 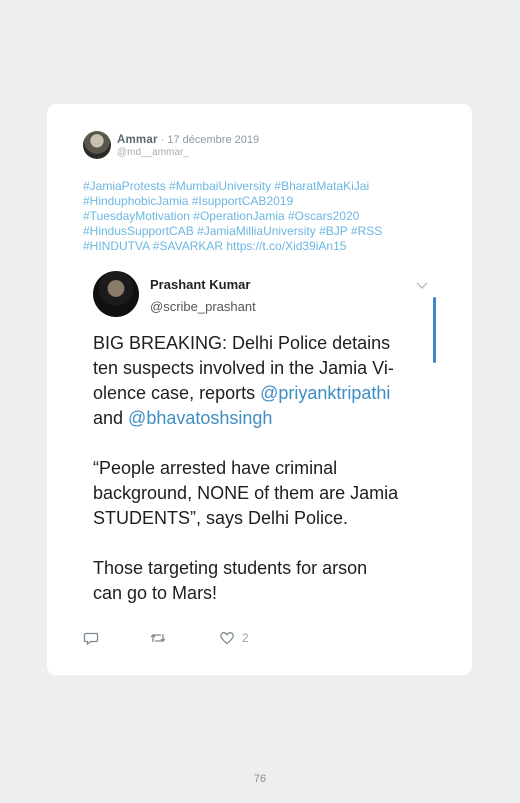 I want to click on quoted-text-line: olence case, reports @priyanktripathi, so click(x=263, y=393).